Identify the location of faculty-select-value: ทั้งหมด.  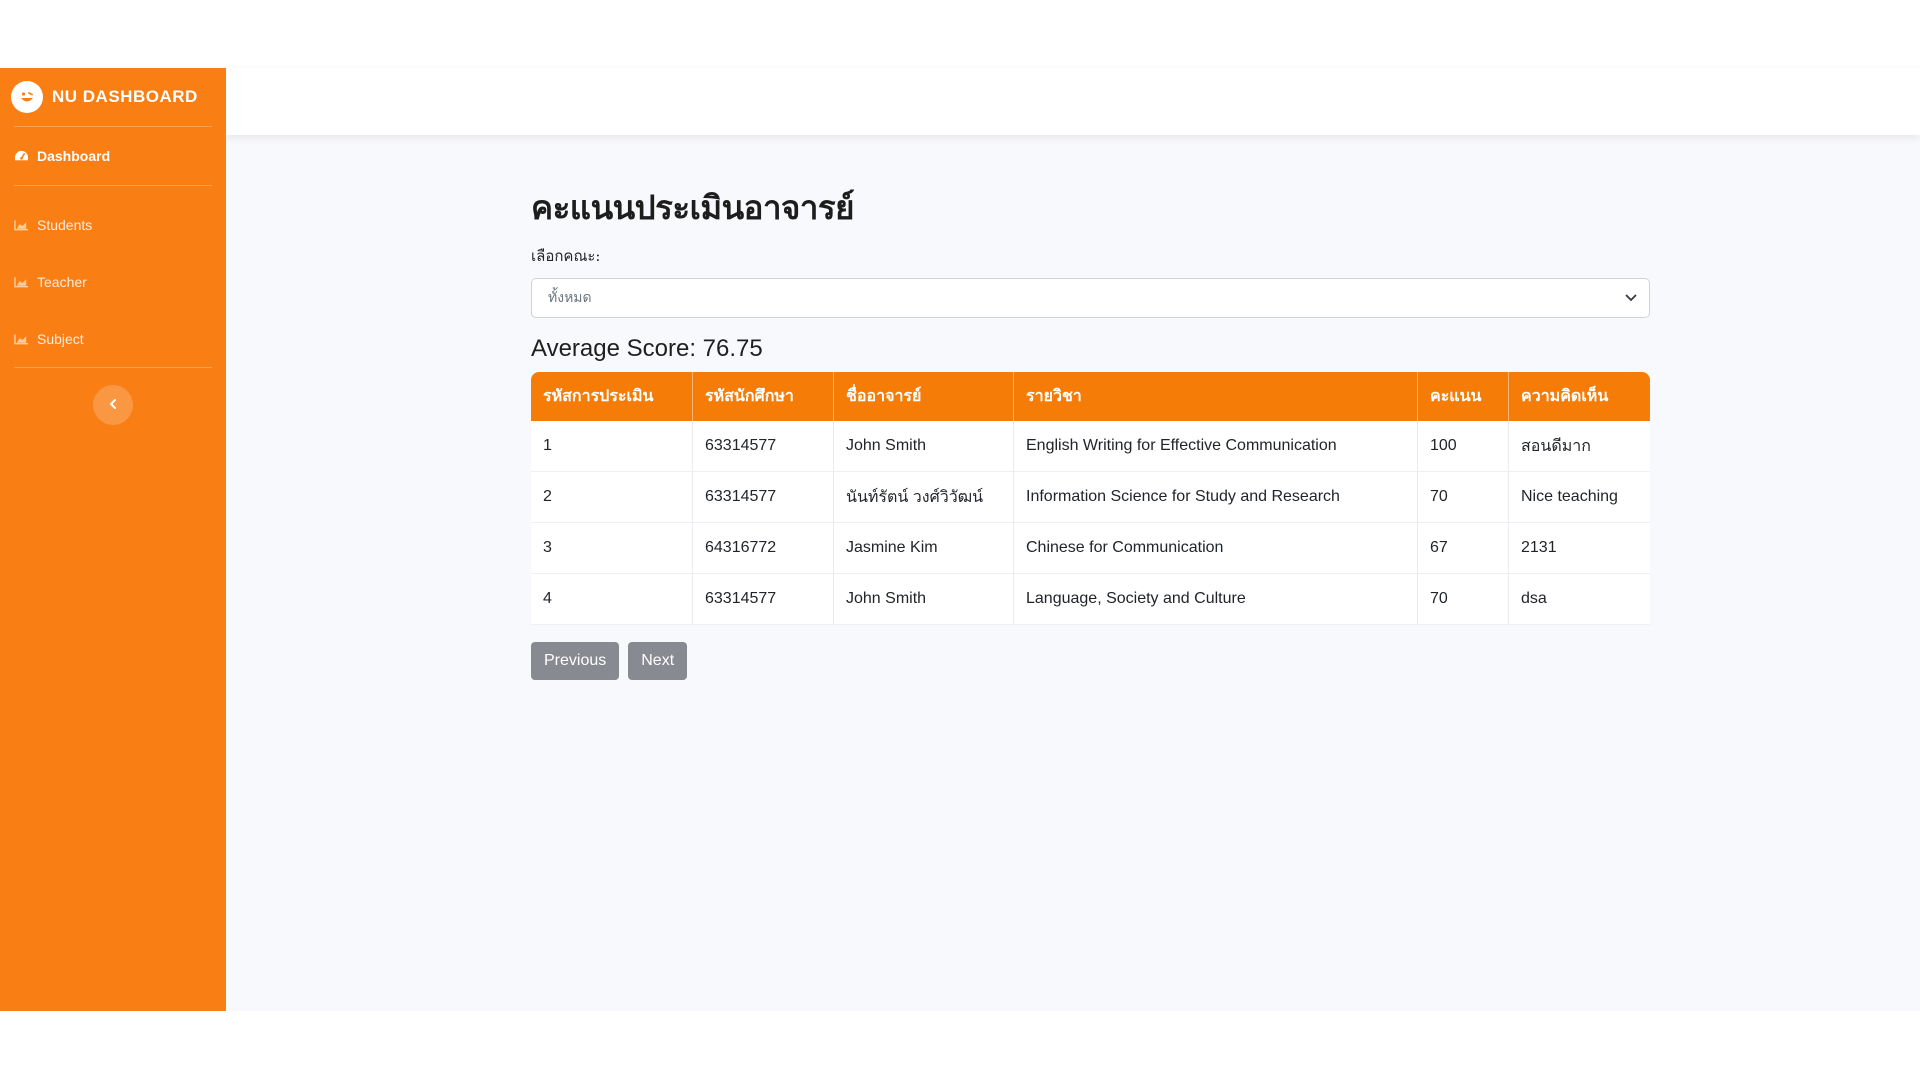
(570, 298).